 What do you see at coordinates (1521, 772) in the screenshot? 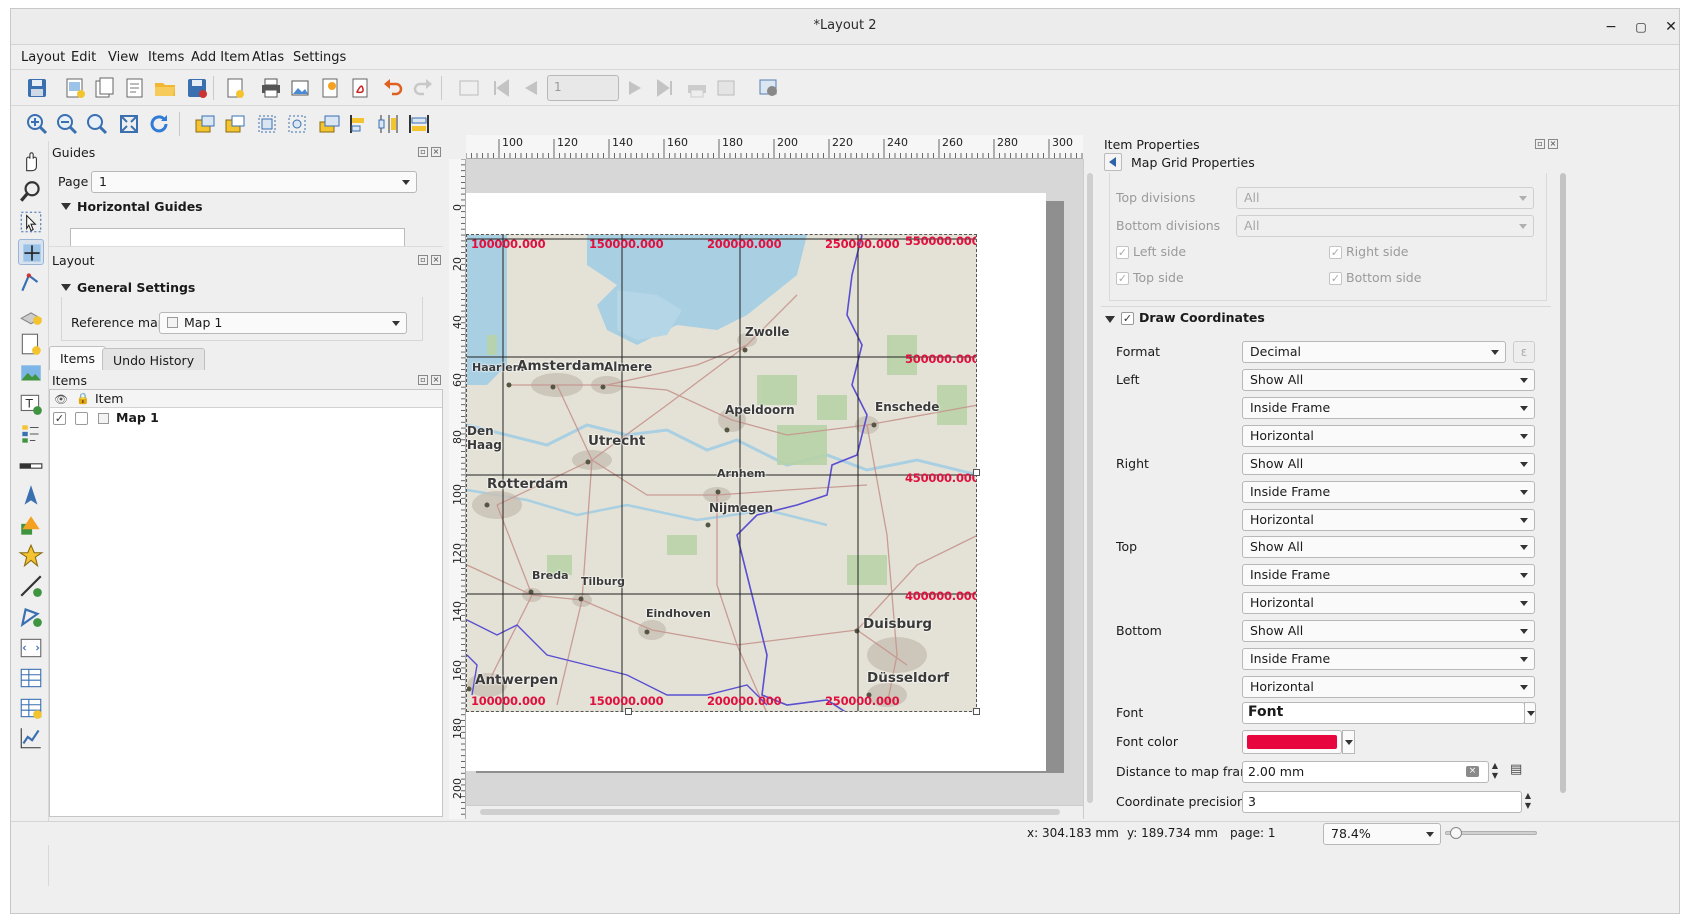
I see `data-defined-override-icon: ▤` at bounding box center [1521, 772].